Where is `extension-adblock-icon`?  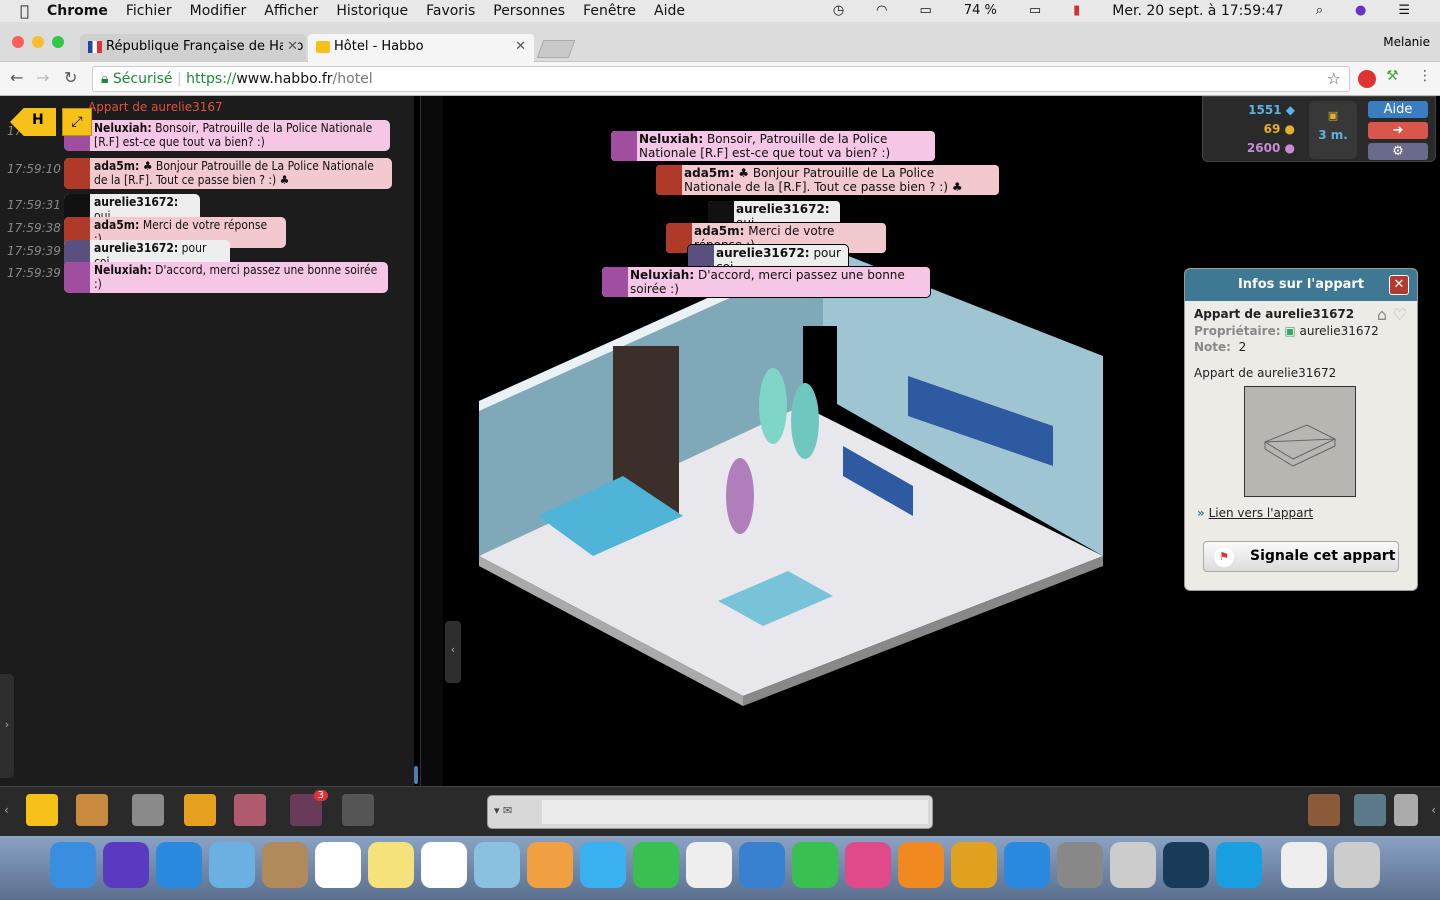 extension-adblock-icon is located at coordinates (1367, 79).